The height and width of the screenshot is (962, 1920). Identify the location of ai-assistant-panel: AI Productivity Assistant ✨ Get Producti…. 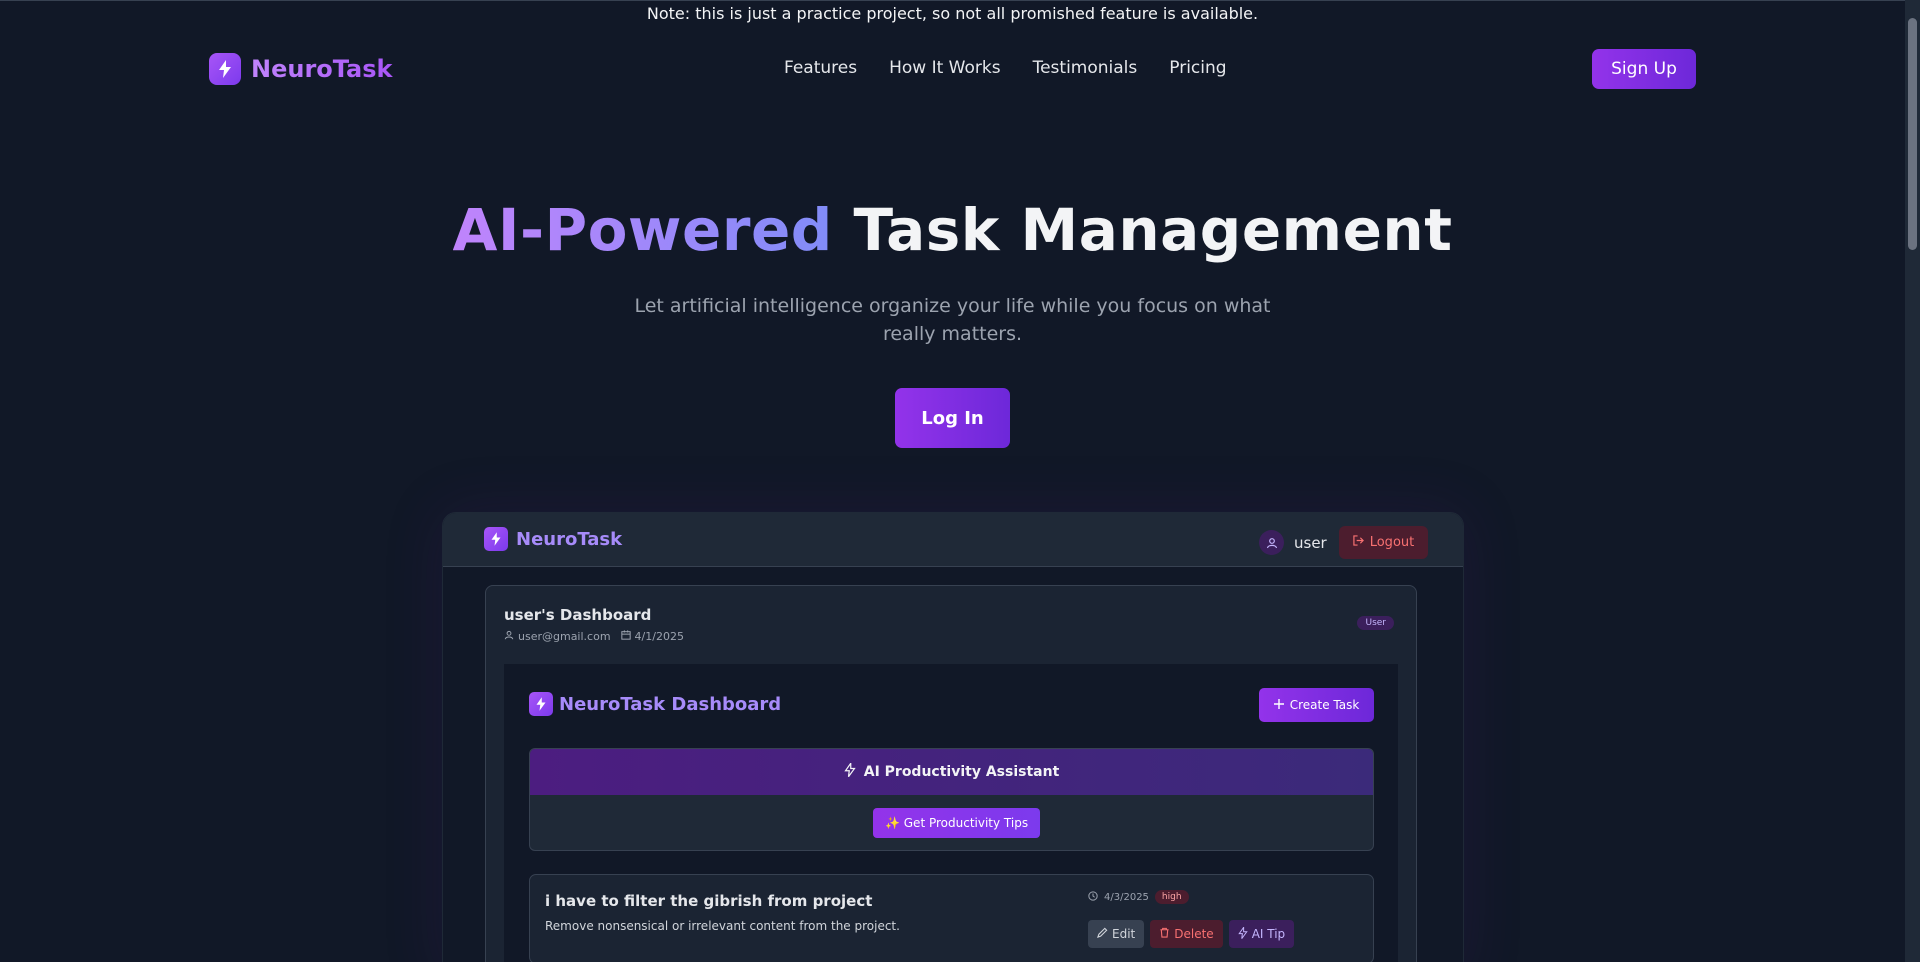
(951, 799).